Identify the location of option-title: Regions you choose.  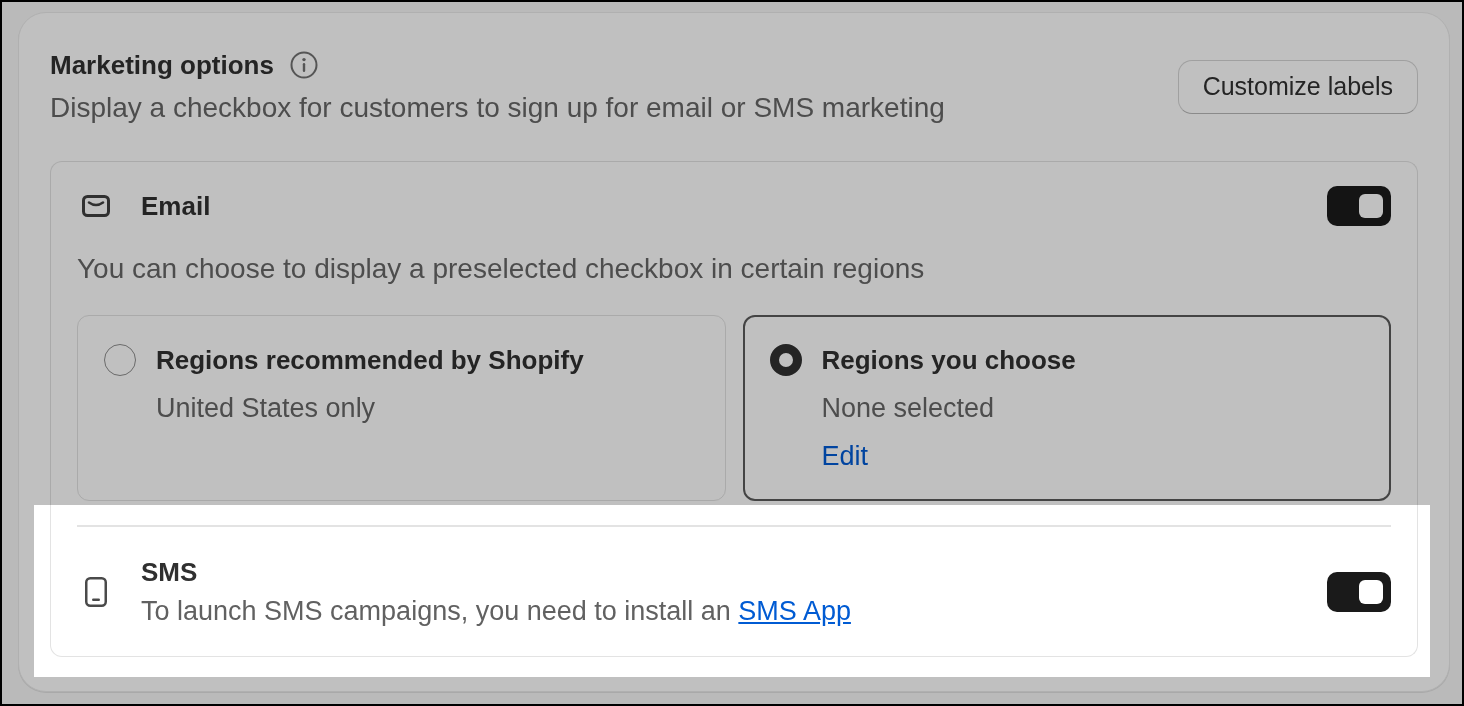
(948, 360).